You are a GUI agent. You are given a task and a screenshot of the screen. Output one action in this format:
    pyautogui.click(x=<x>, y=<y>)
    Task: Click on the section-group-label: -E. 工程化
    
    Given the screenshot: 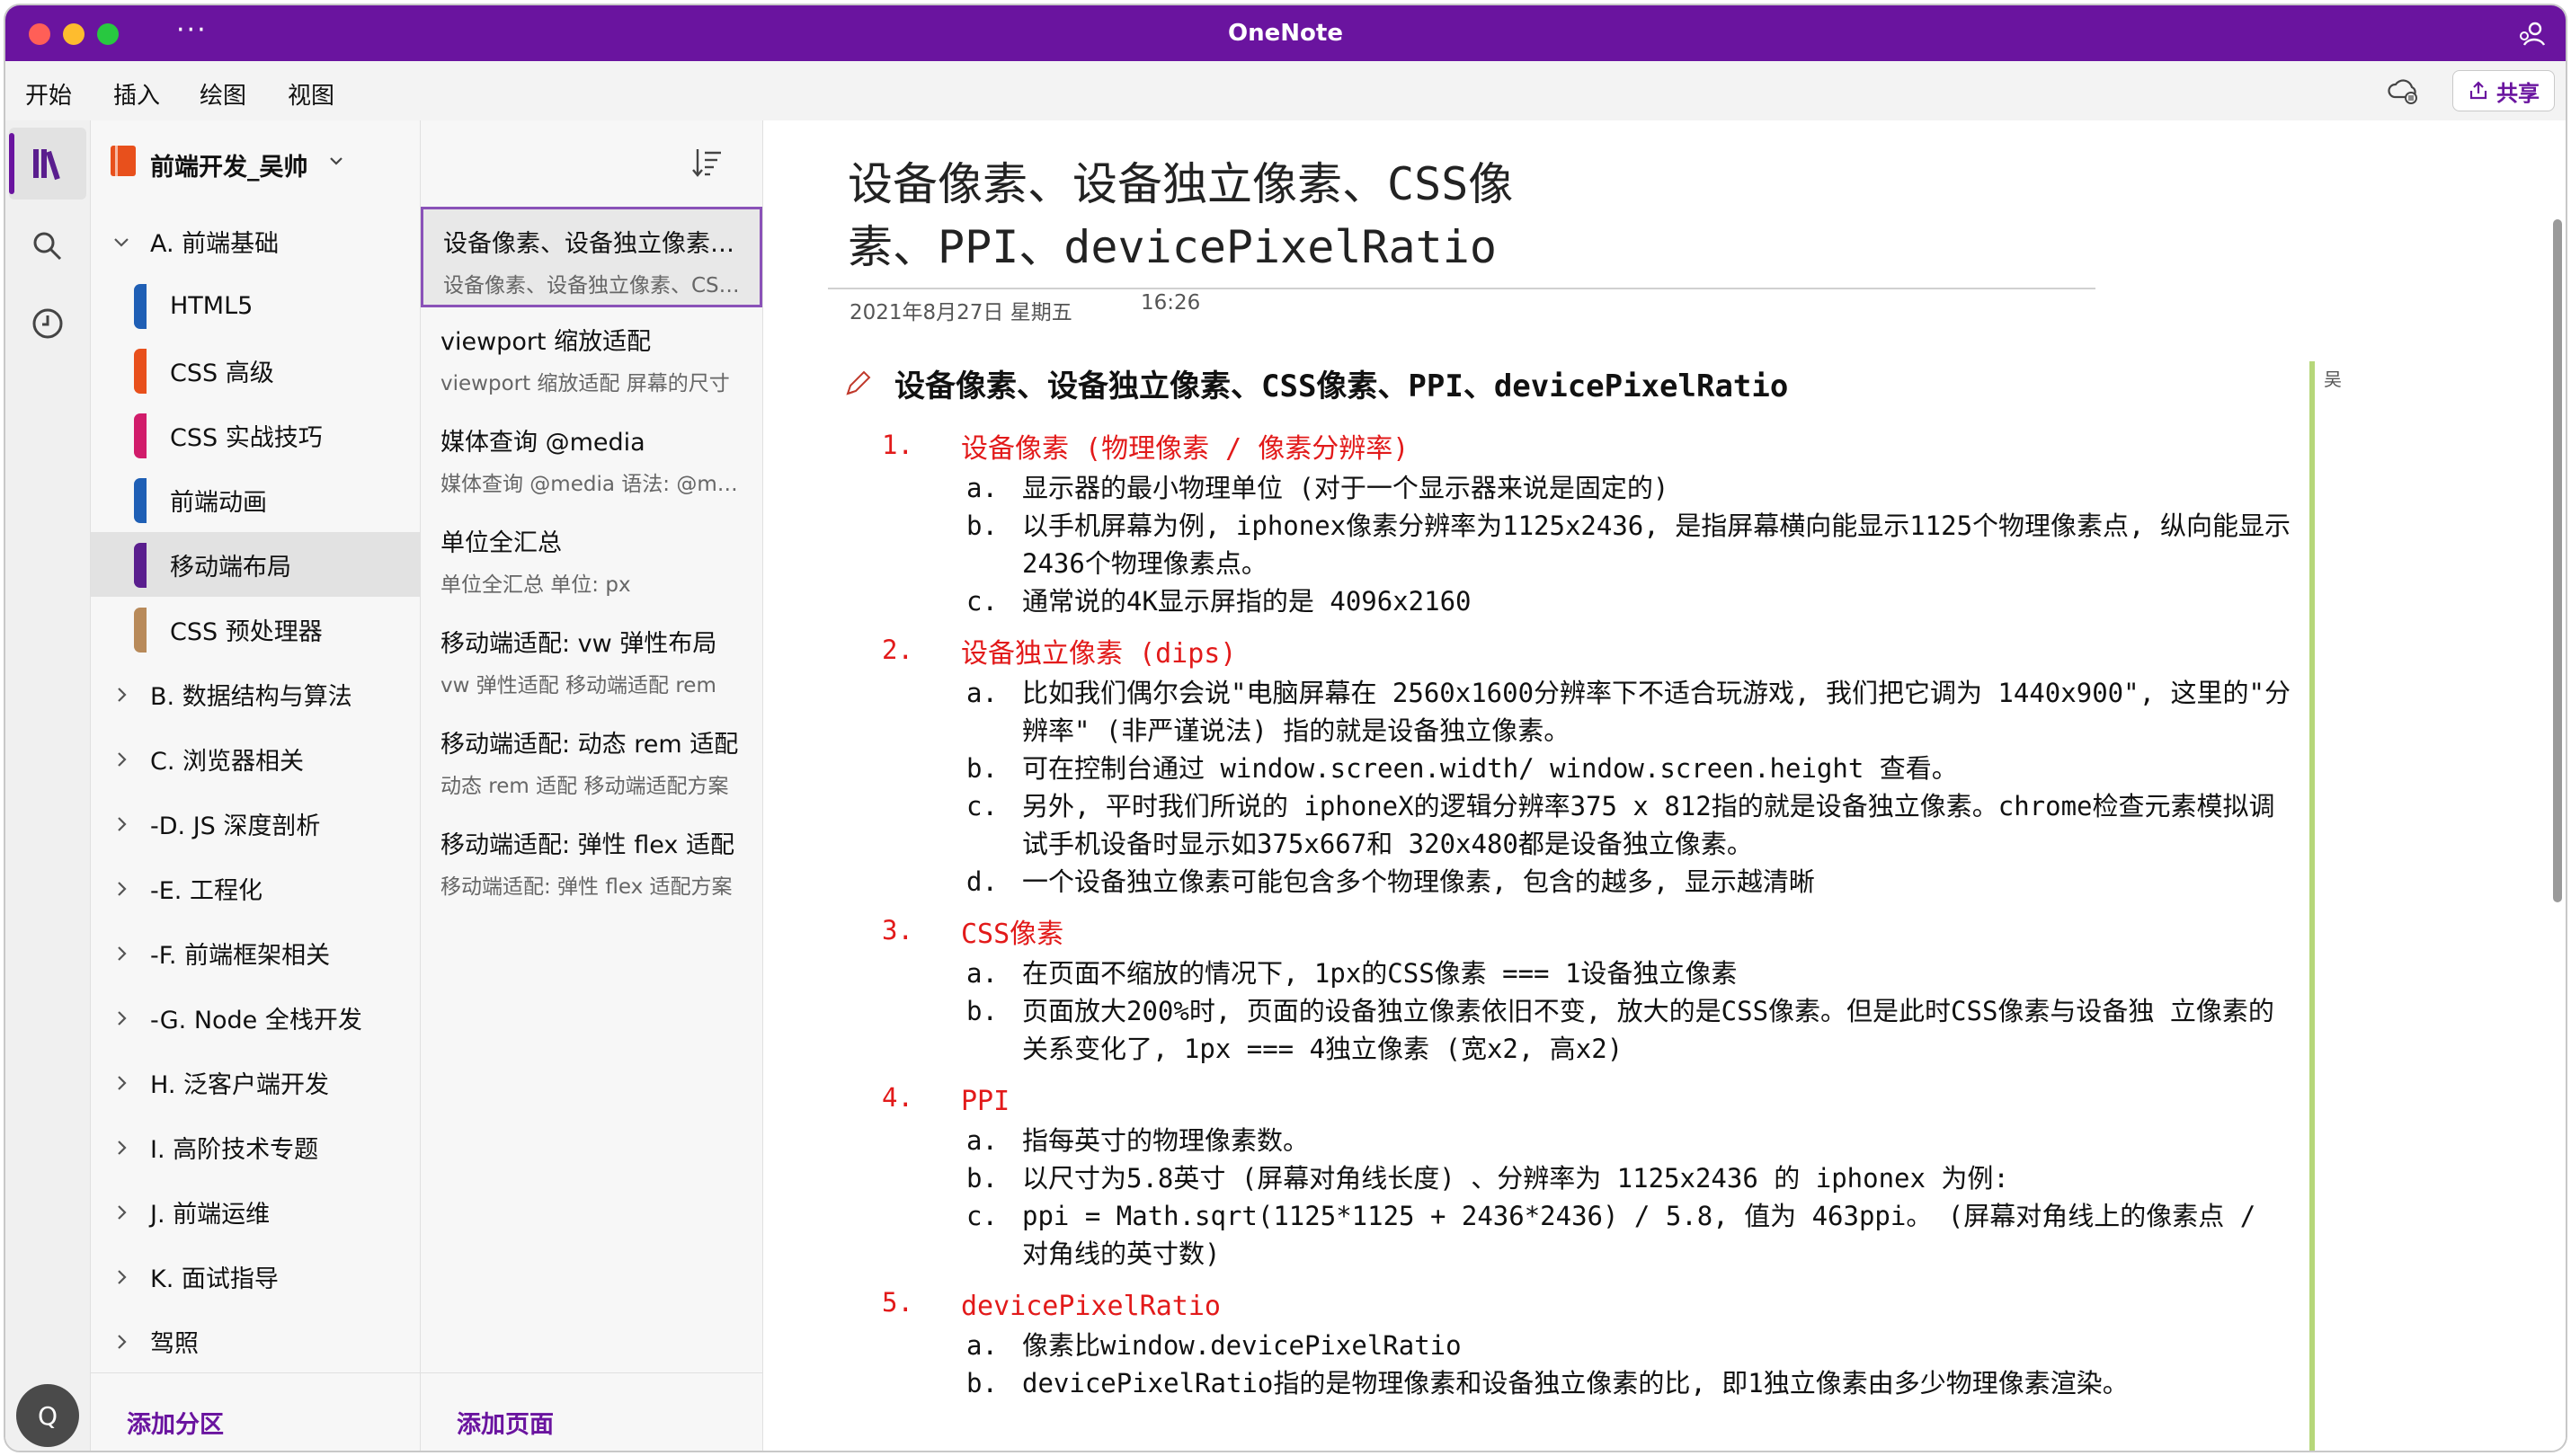 What is the action you would take?
    pyautogui.click(x=206, y=890)
    